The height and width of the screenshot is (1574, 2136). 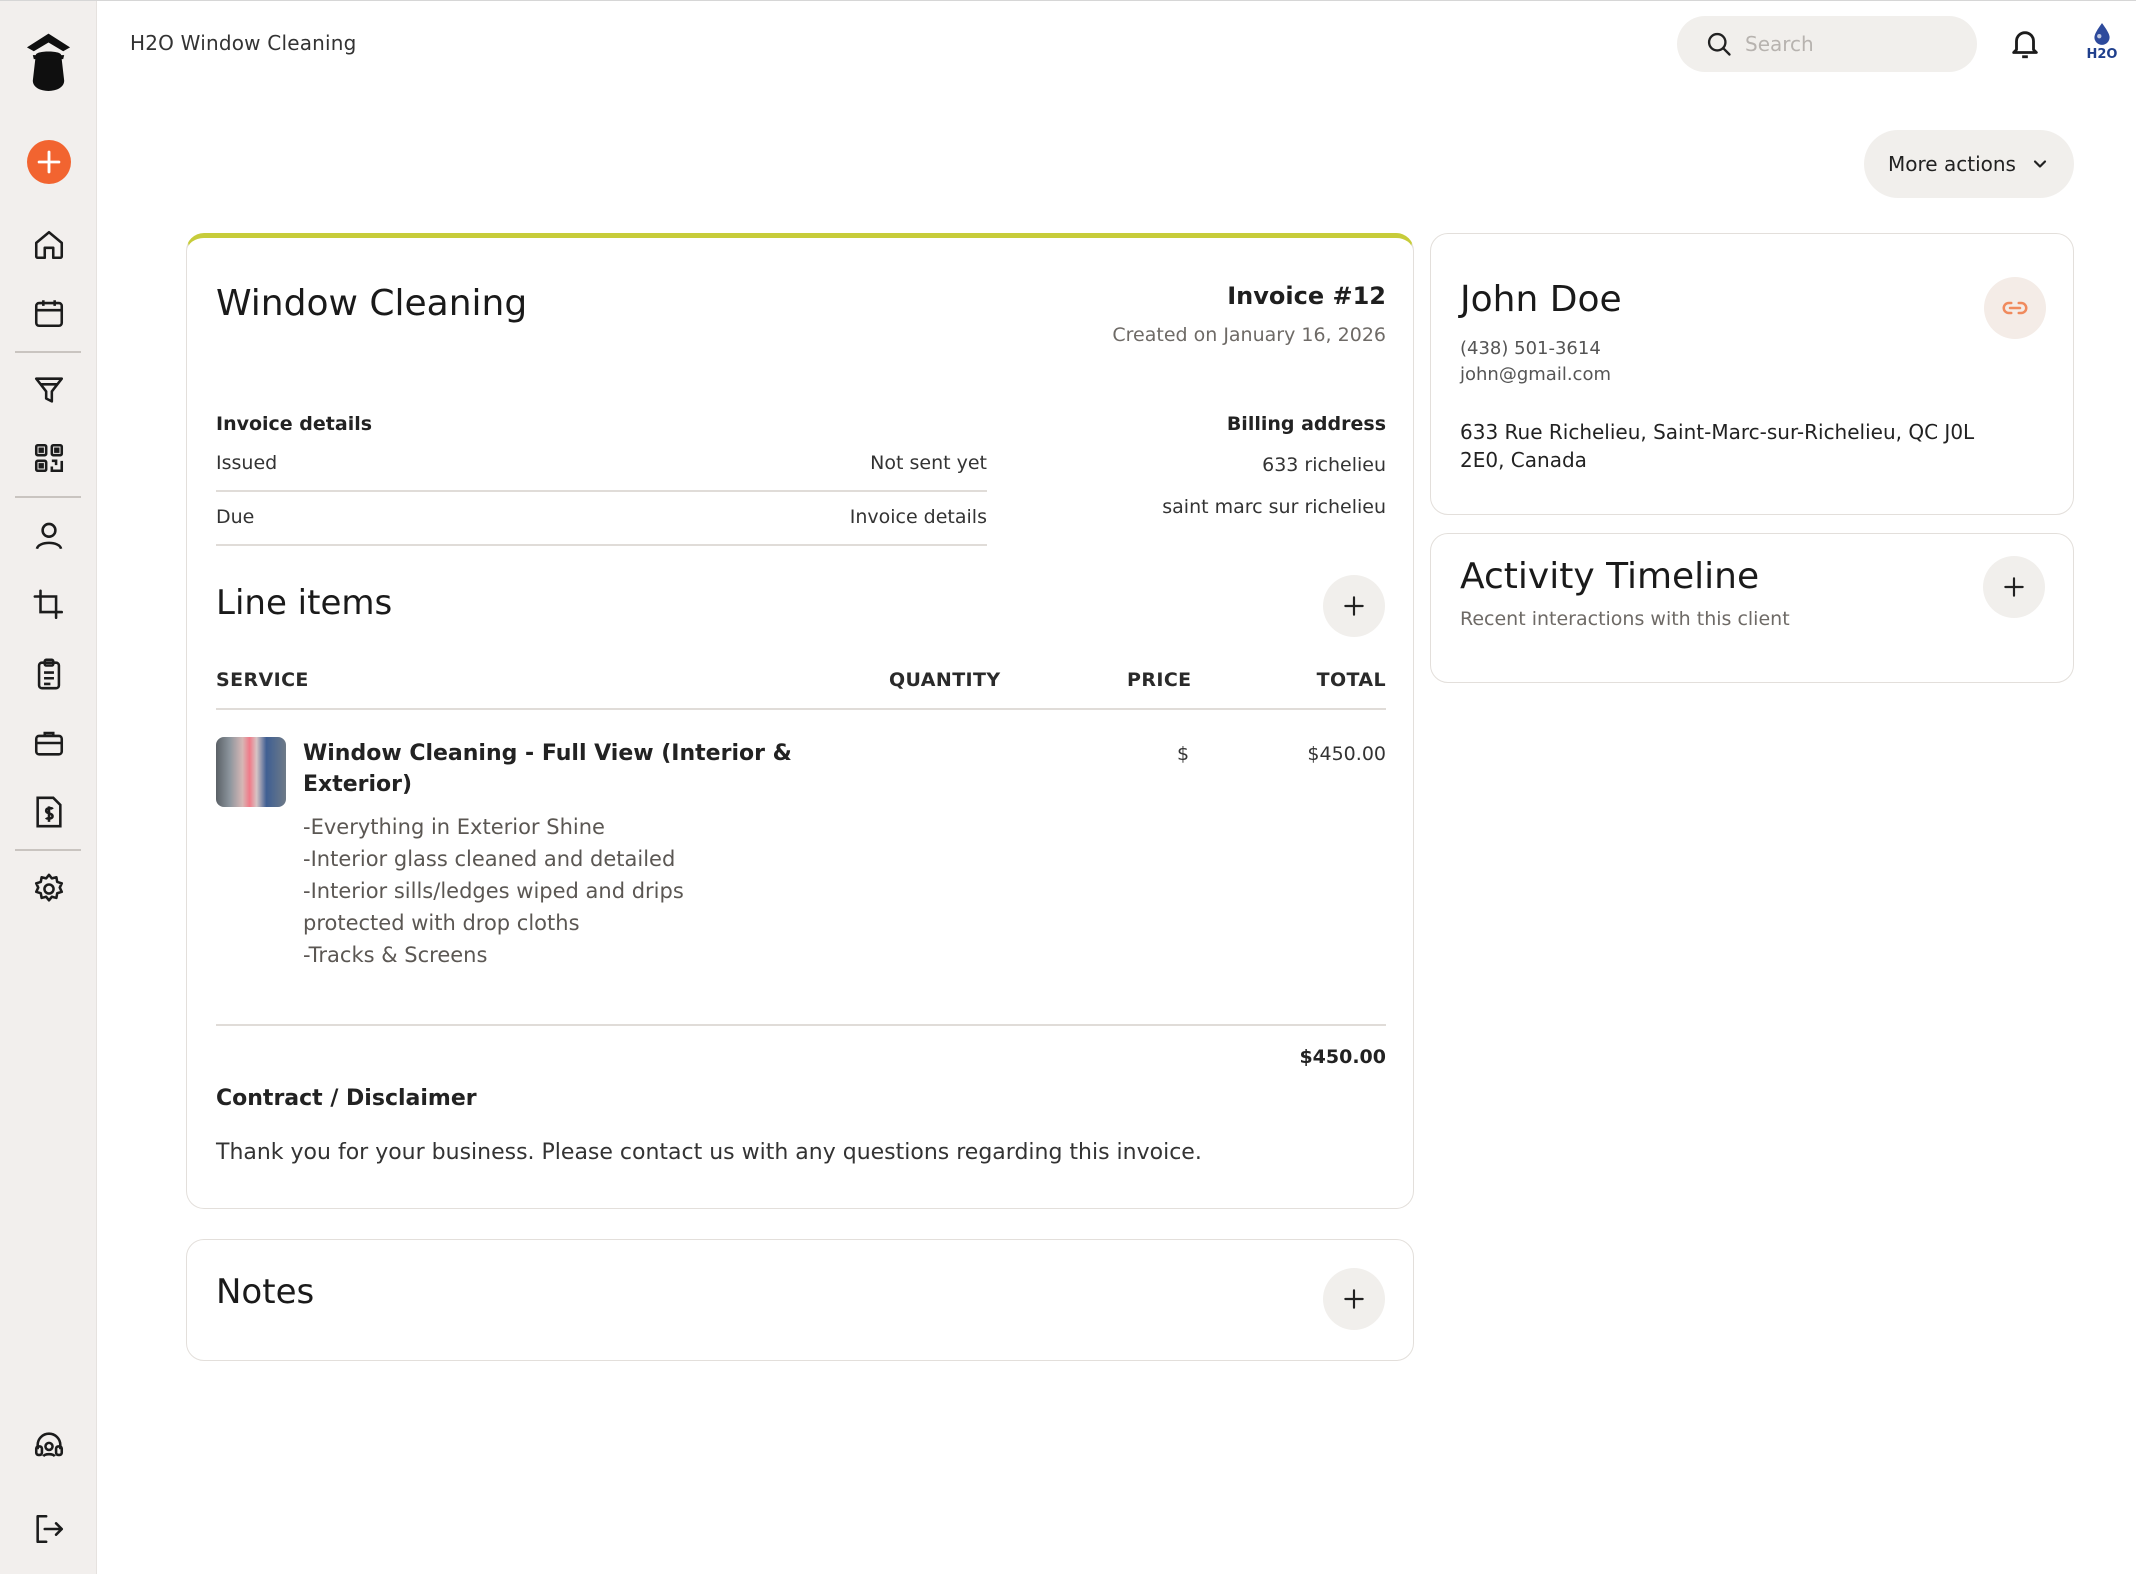 What do you see at coordinates (1351, 680) in the screenshot?
I see `column-header-total: TOTAL` at bounding box center [1351, 680].